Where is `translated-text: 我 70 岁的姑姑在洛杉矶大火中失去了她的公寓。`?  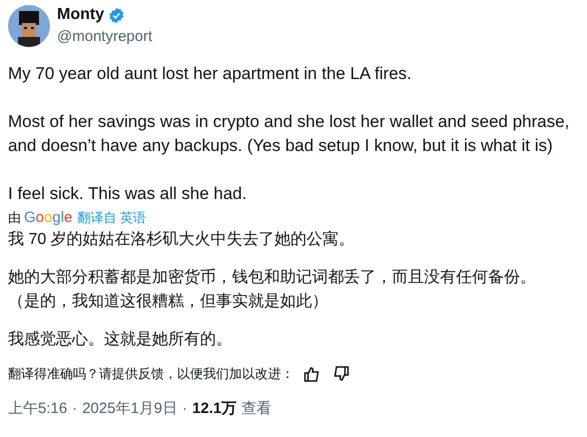 translated-text: 我 70 岁的姑姑在洛杉矶大火中失去了她的公寓。 is located at coordinates (182, 240).